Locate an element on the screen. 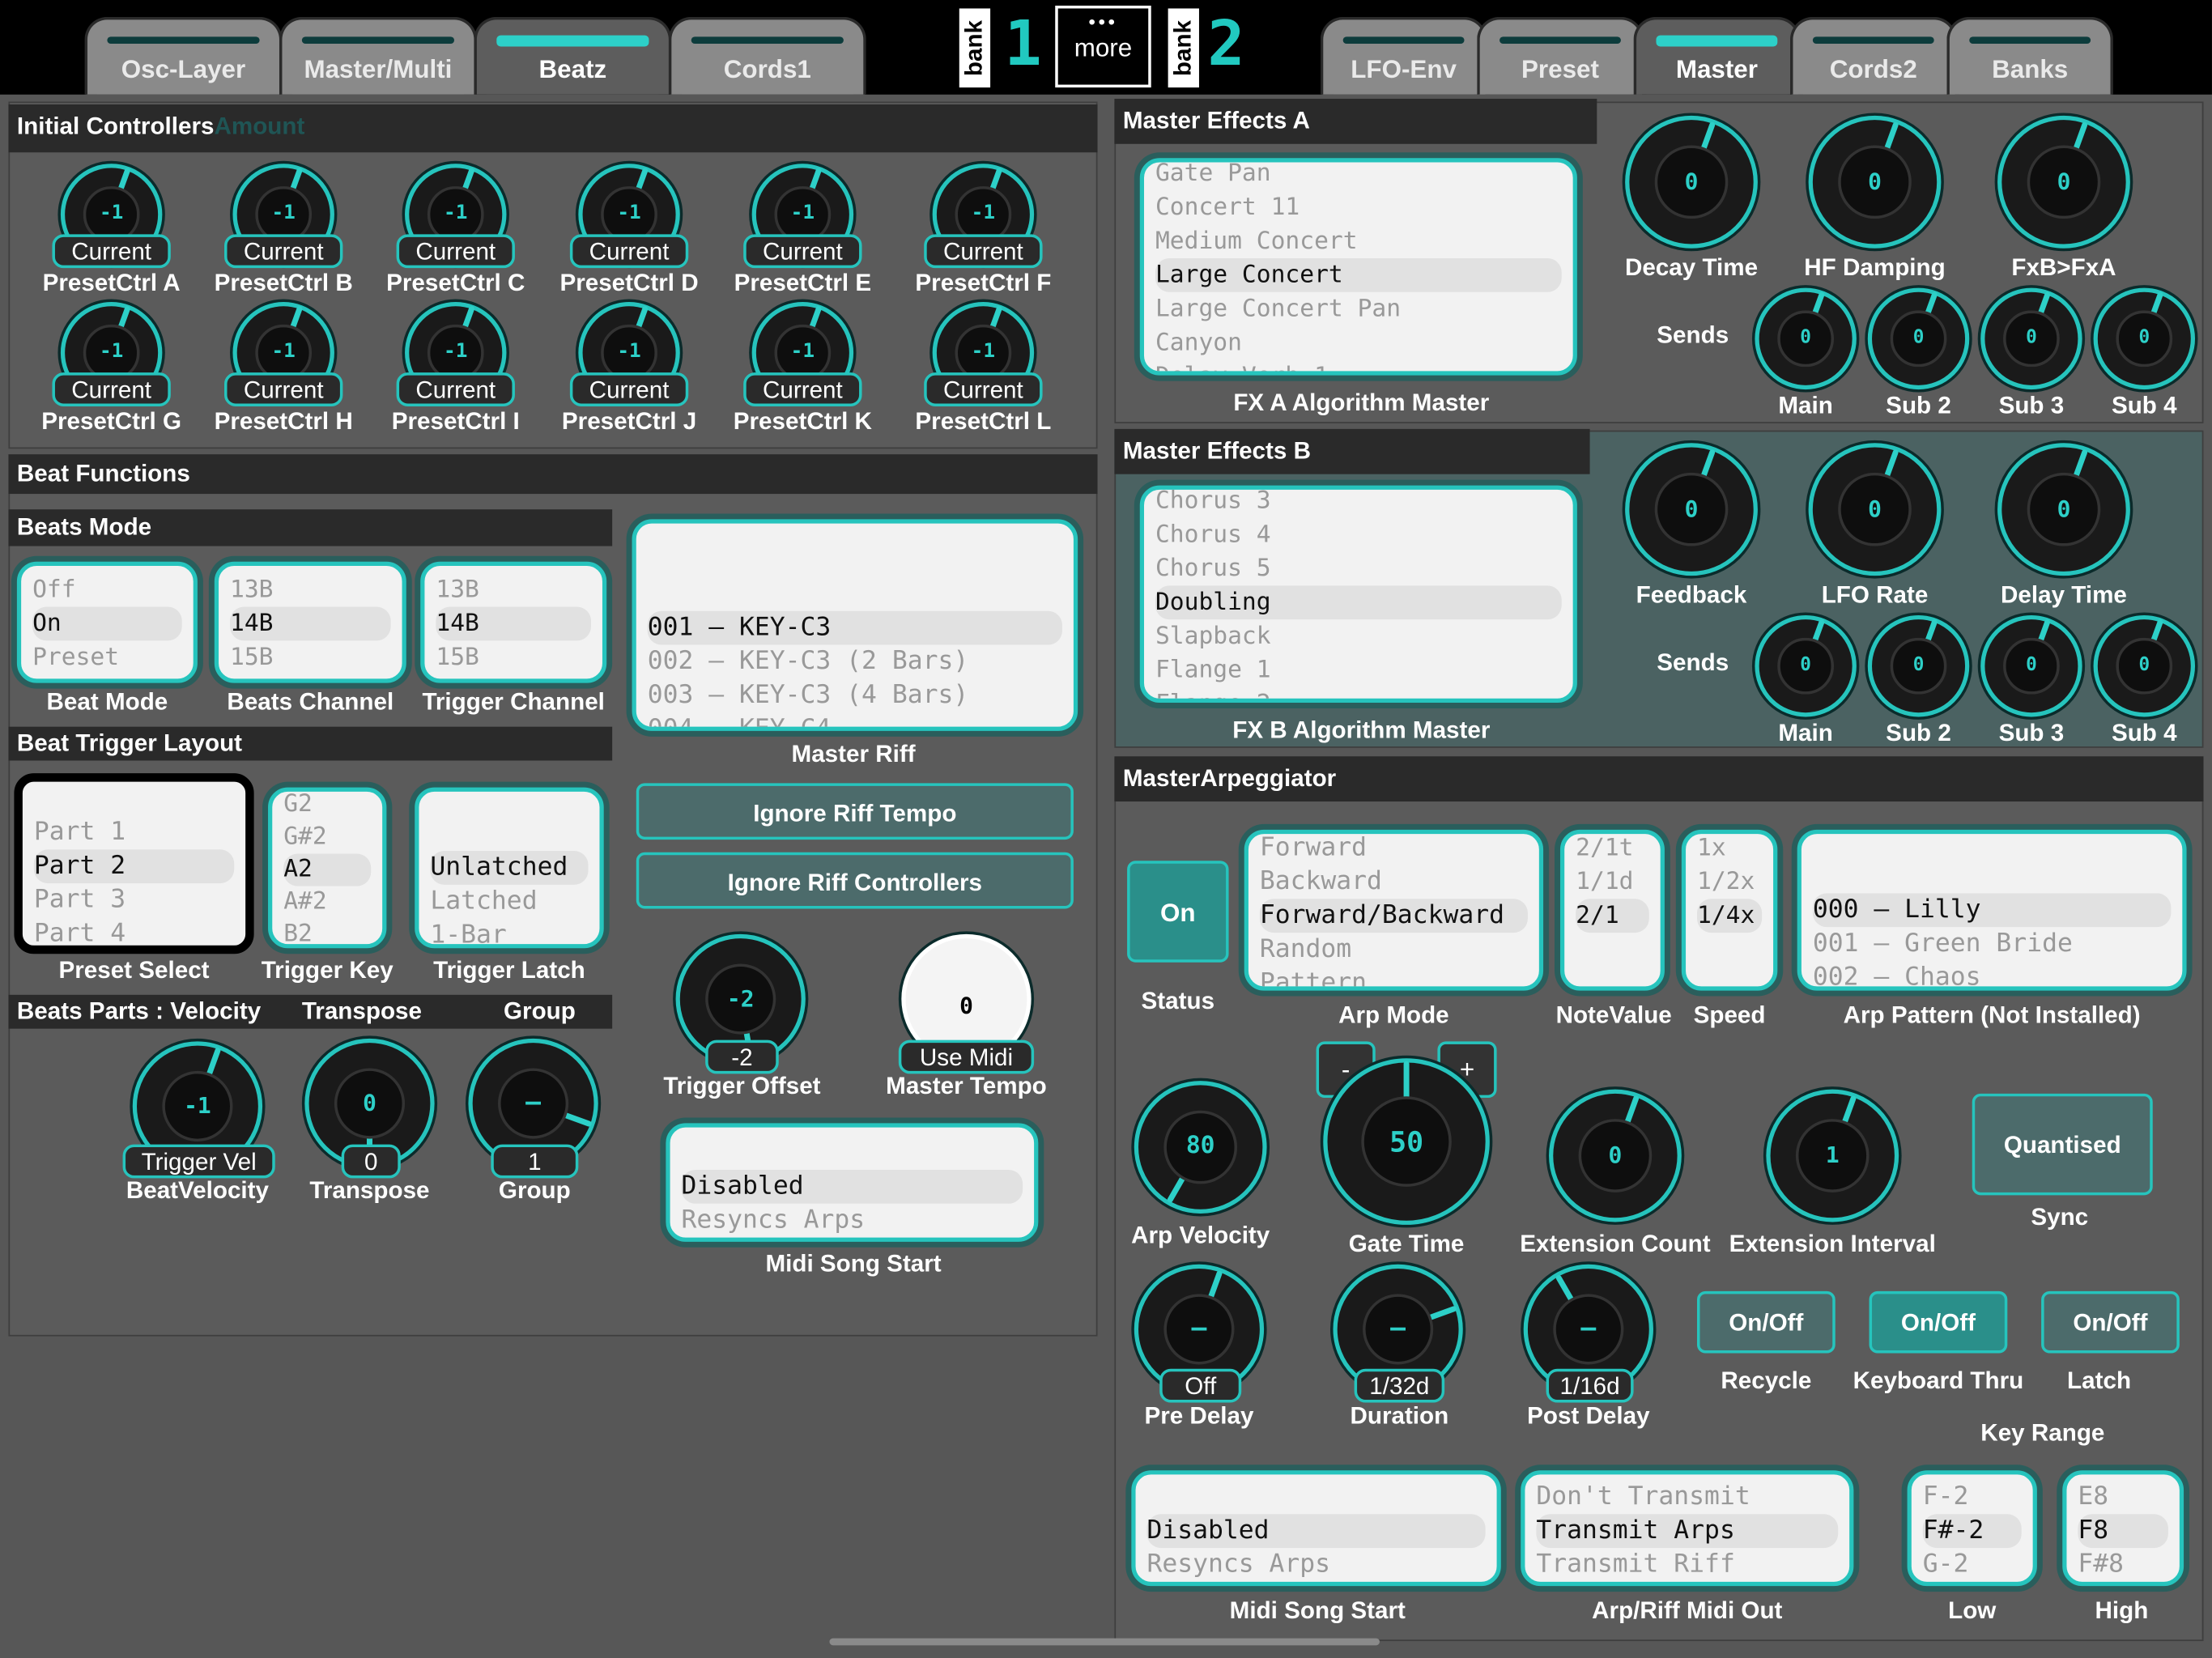 This screenshot has width=2212, height=1658. speed-picker: 1x 1/2x 1/4x is located at coordinates (1729, 910).